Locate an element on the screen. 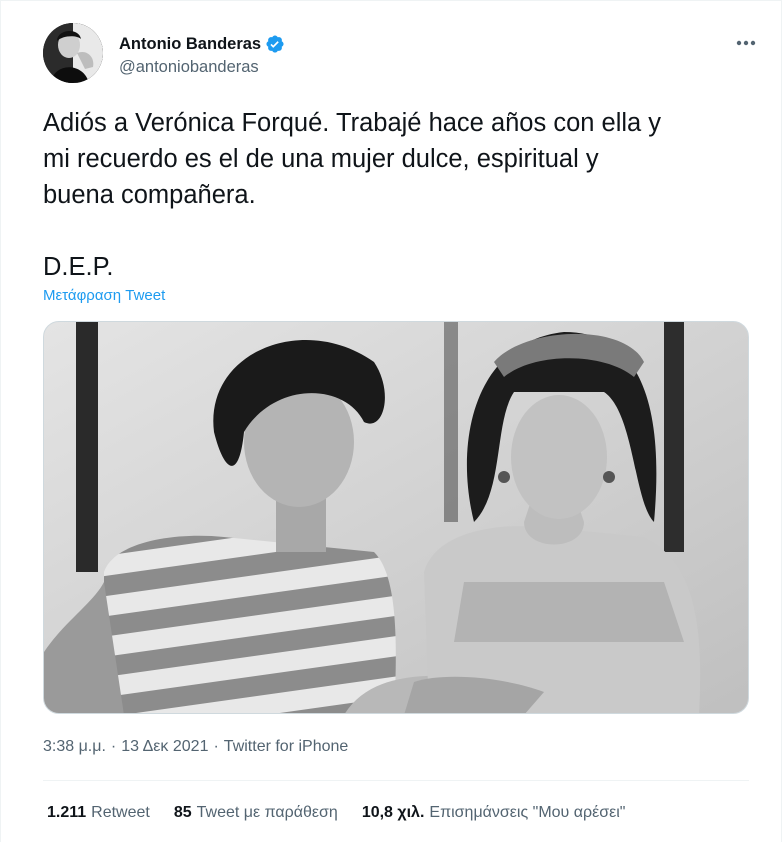 This screenshot has height=842, width=782. likes-stat: 10,8 χιλ. Επισημάνσεις "Μου αρέσει" is located at coordinates (494, 813).